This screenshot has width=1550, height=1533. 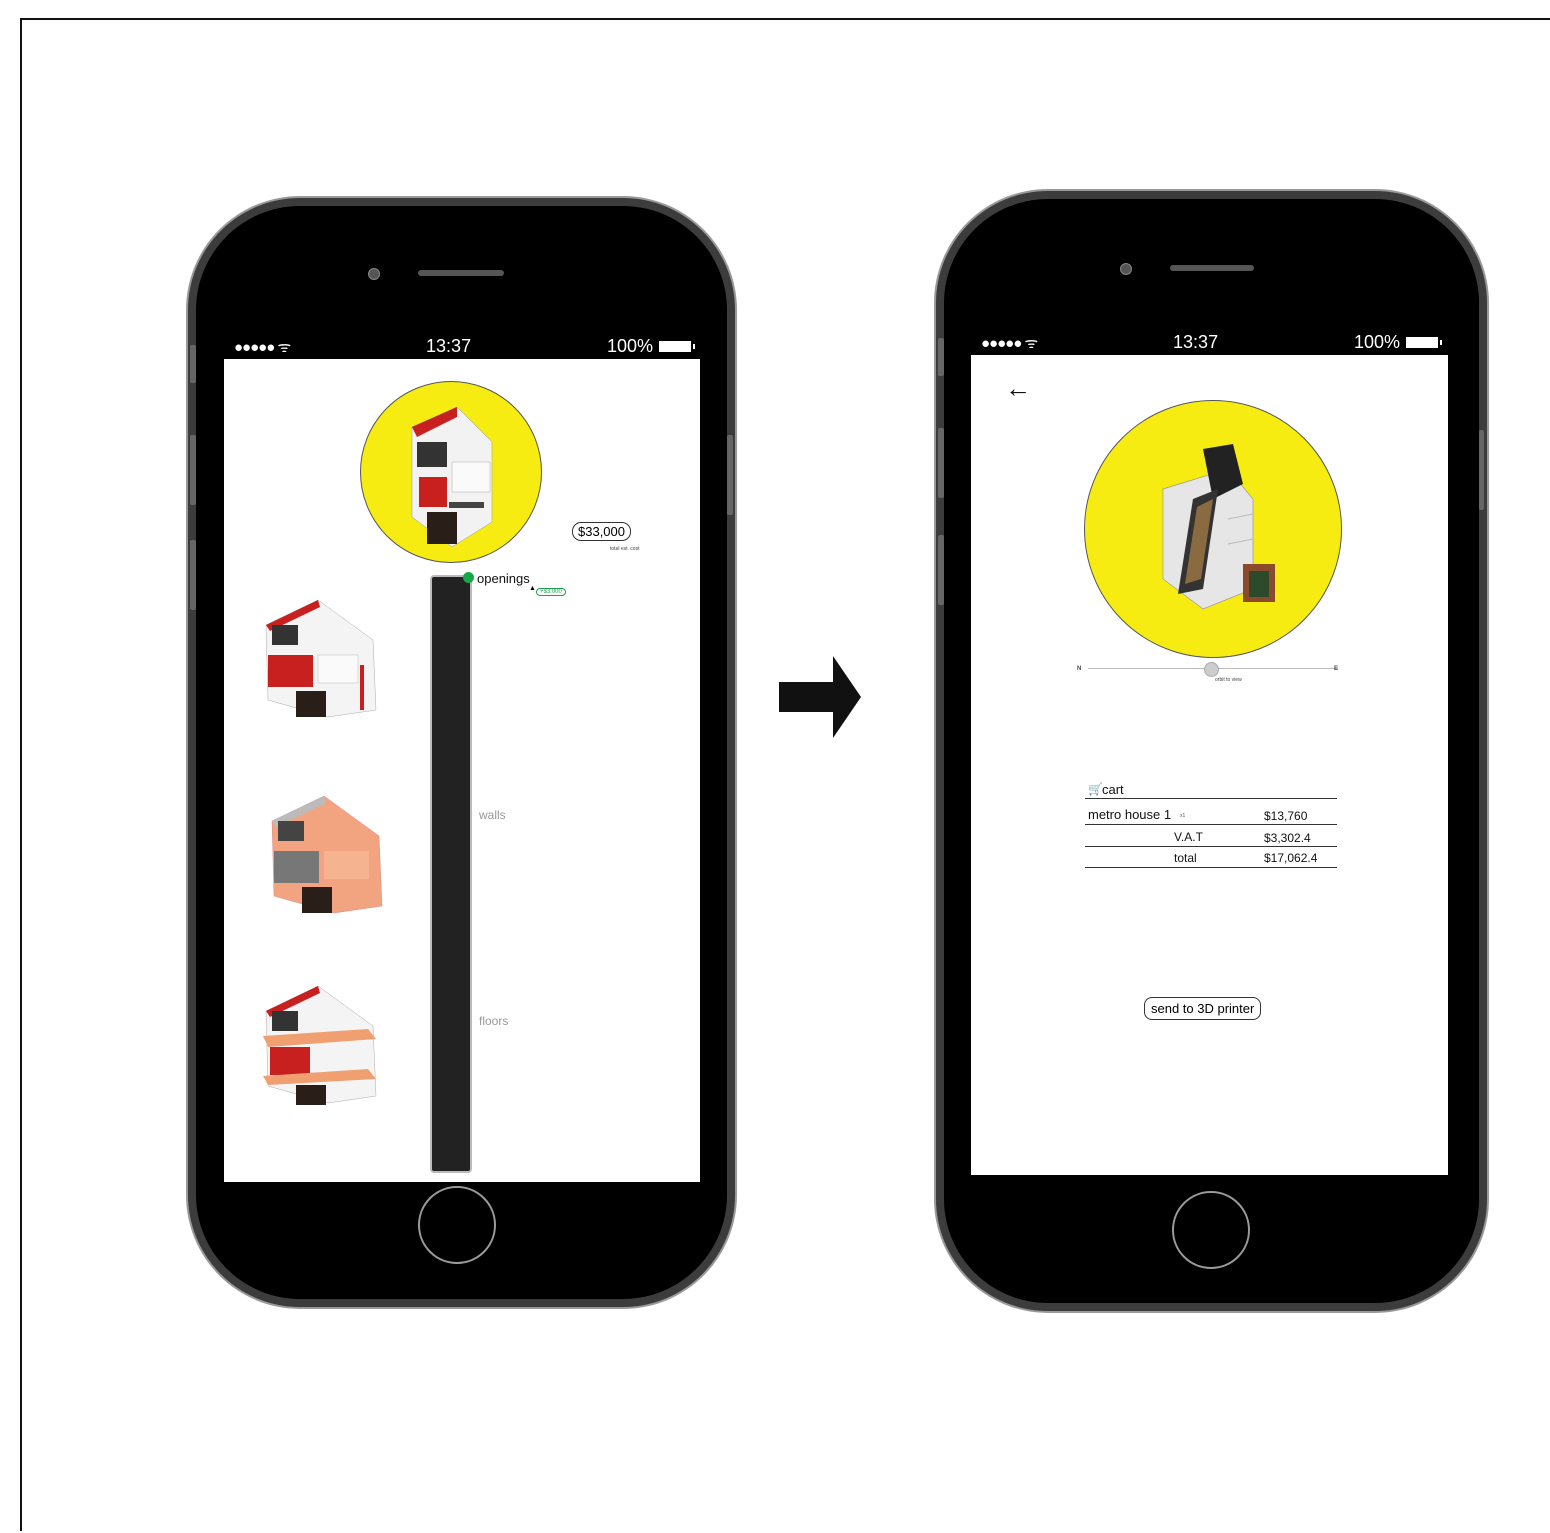 I want to click on orbit-caption: orbit to view, so click(x=1228, y=680).